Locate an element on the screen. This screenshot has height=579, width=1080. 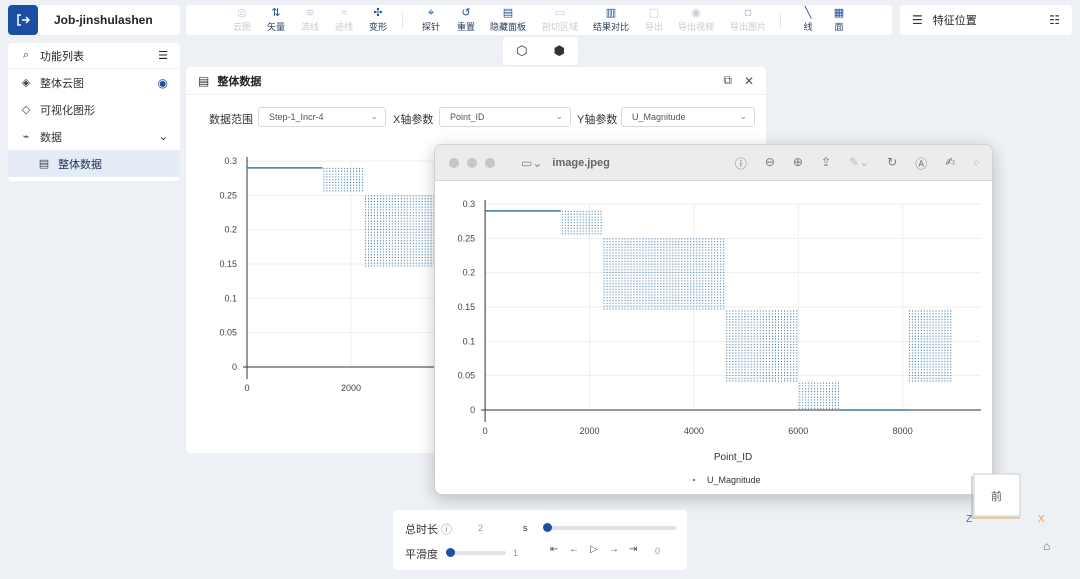
tool-export: ▢ 导出 is located at coordinates (654, 20).